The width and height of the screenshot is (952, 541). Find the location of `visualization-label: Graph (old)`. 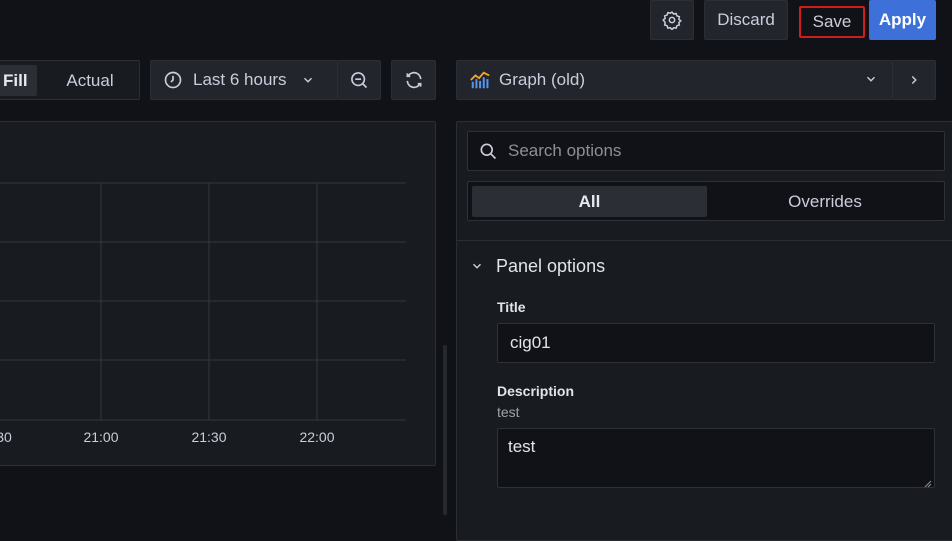

visualization-label: Graph (old) is located at coordinates (542, 79).